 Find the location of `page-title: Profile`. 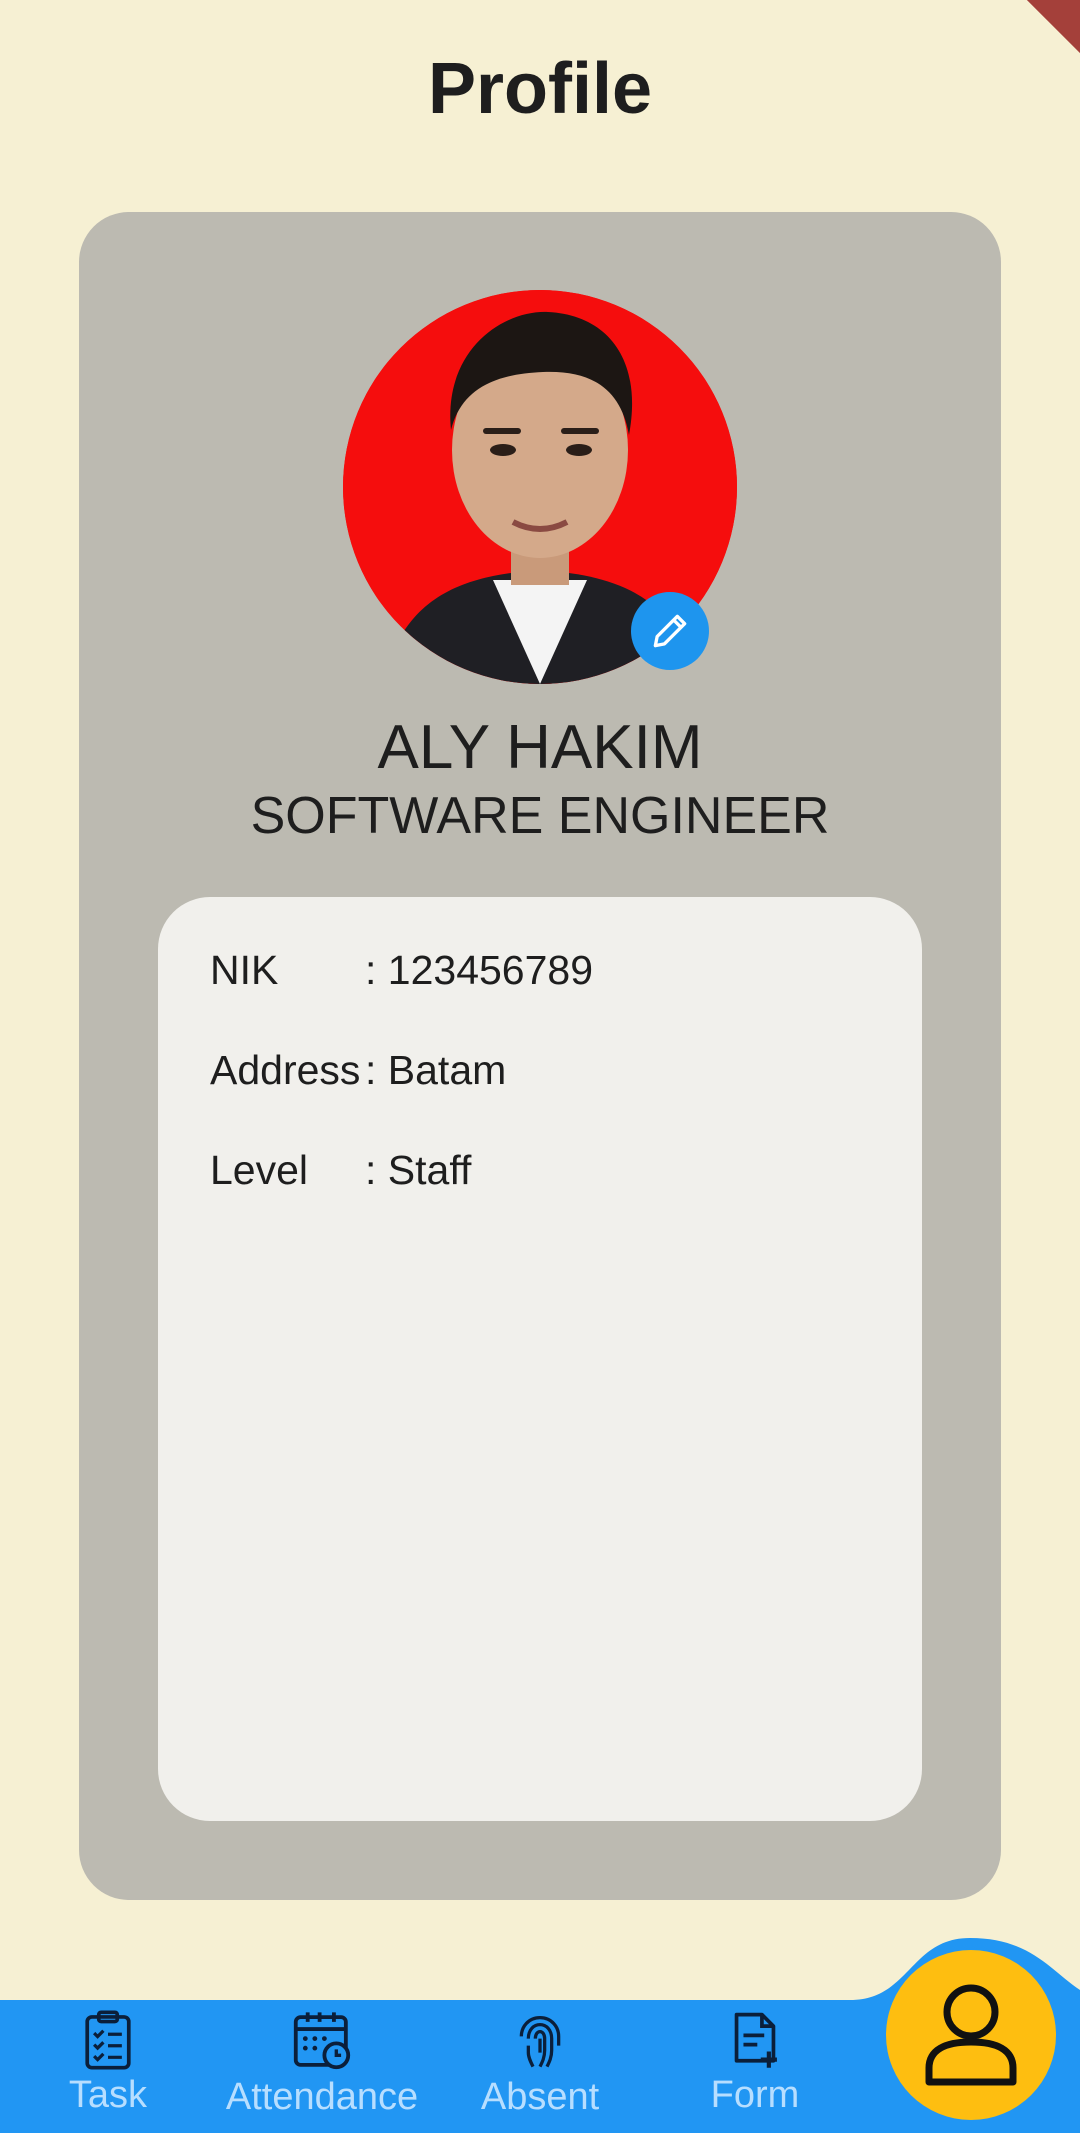

page-title: Profile is located at coordinates (540, 89).